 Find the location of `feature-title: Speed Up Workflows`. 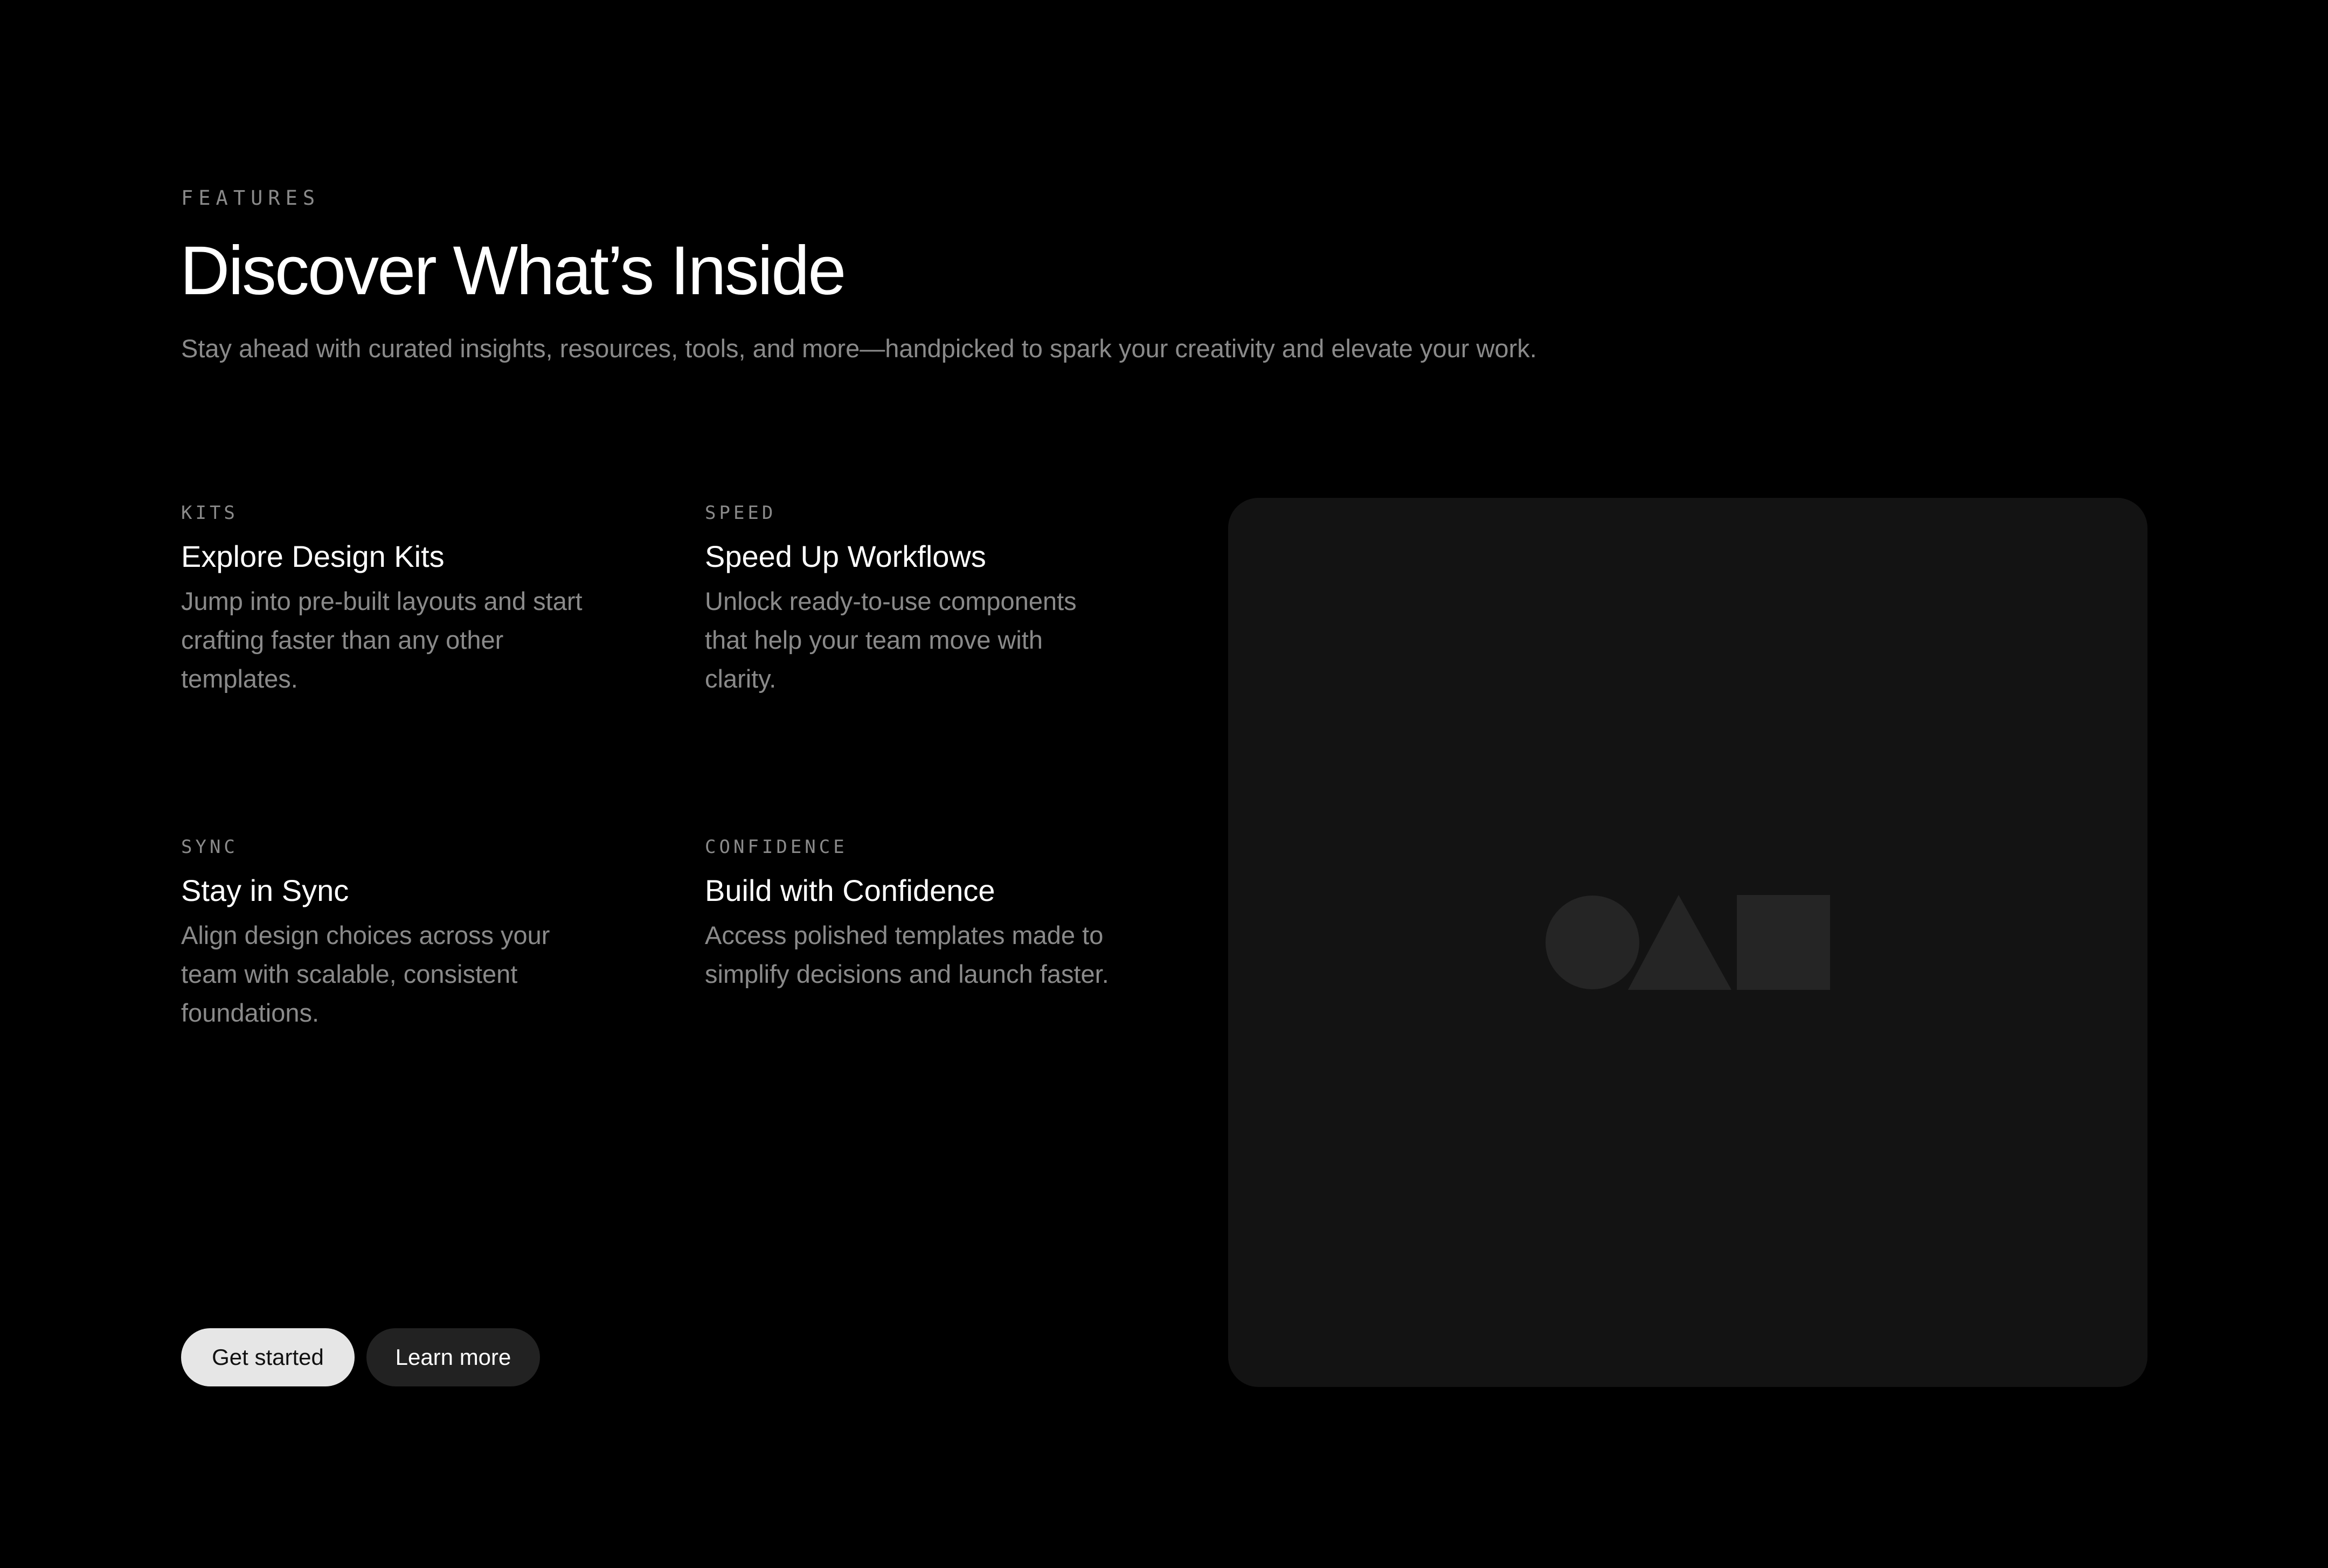

feature-title: Speed Up Workflows is located at coordinates (845, 556).